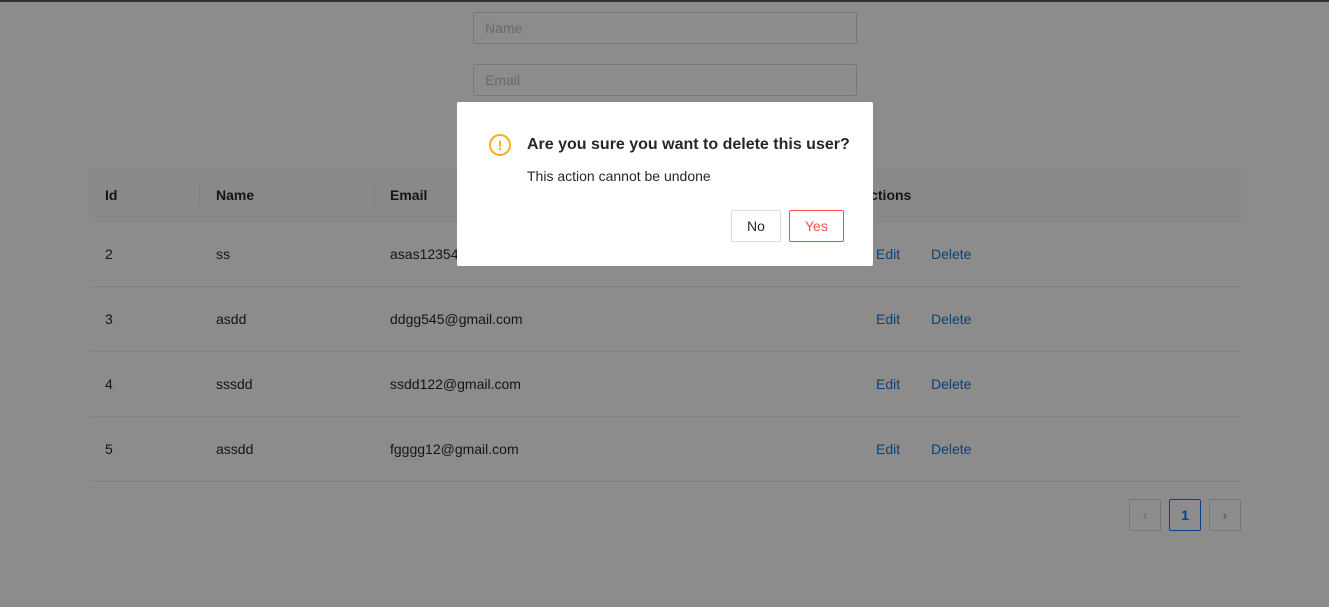 This screenshot has height=607, width=1329. Describe the element at coordinates (619, 176) in the screenshot. I see `dialog-content: This action cannot be undone` at that location.